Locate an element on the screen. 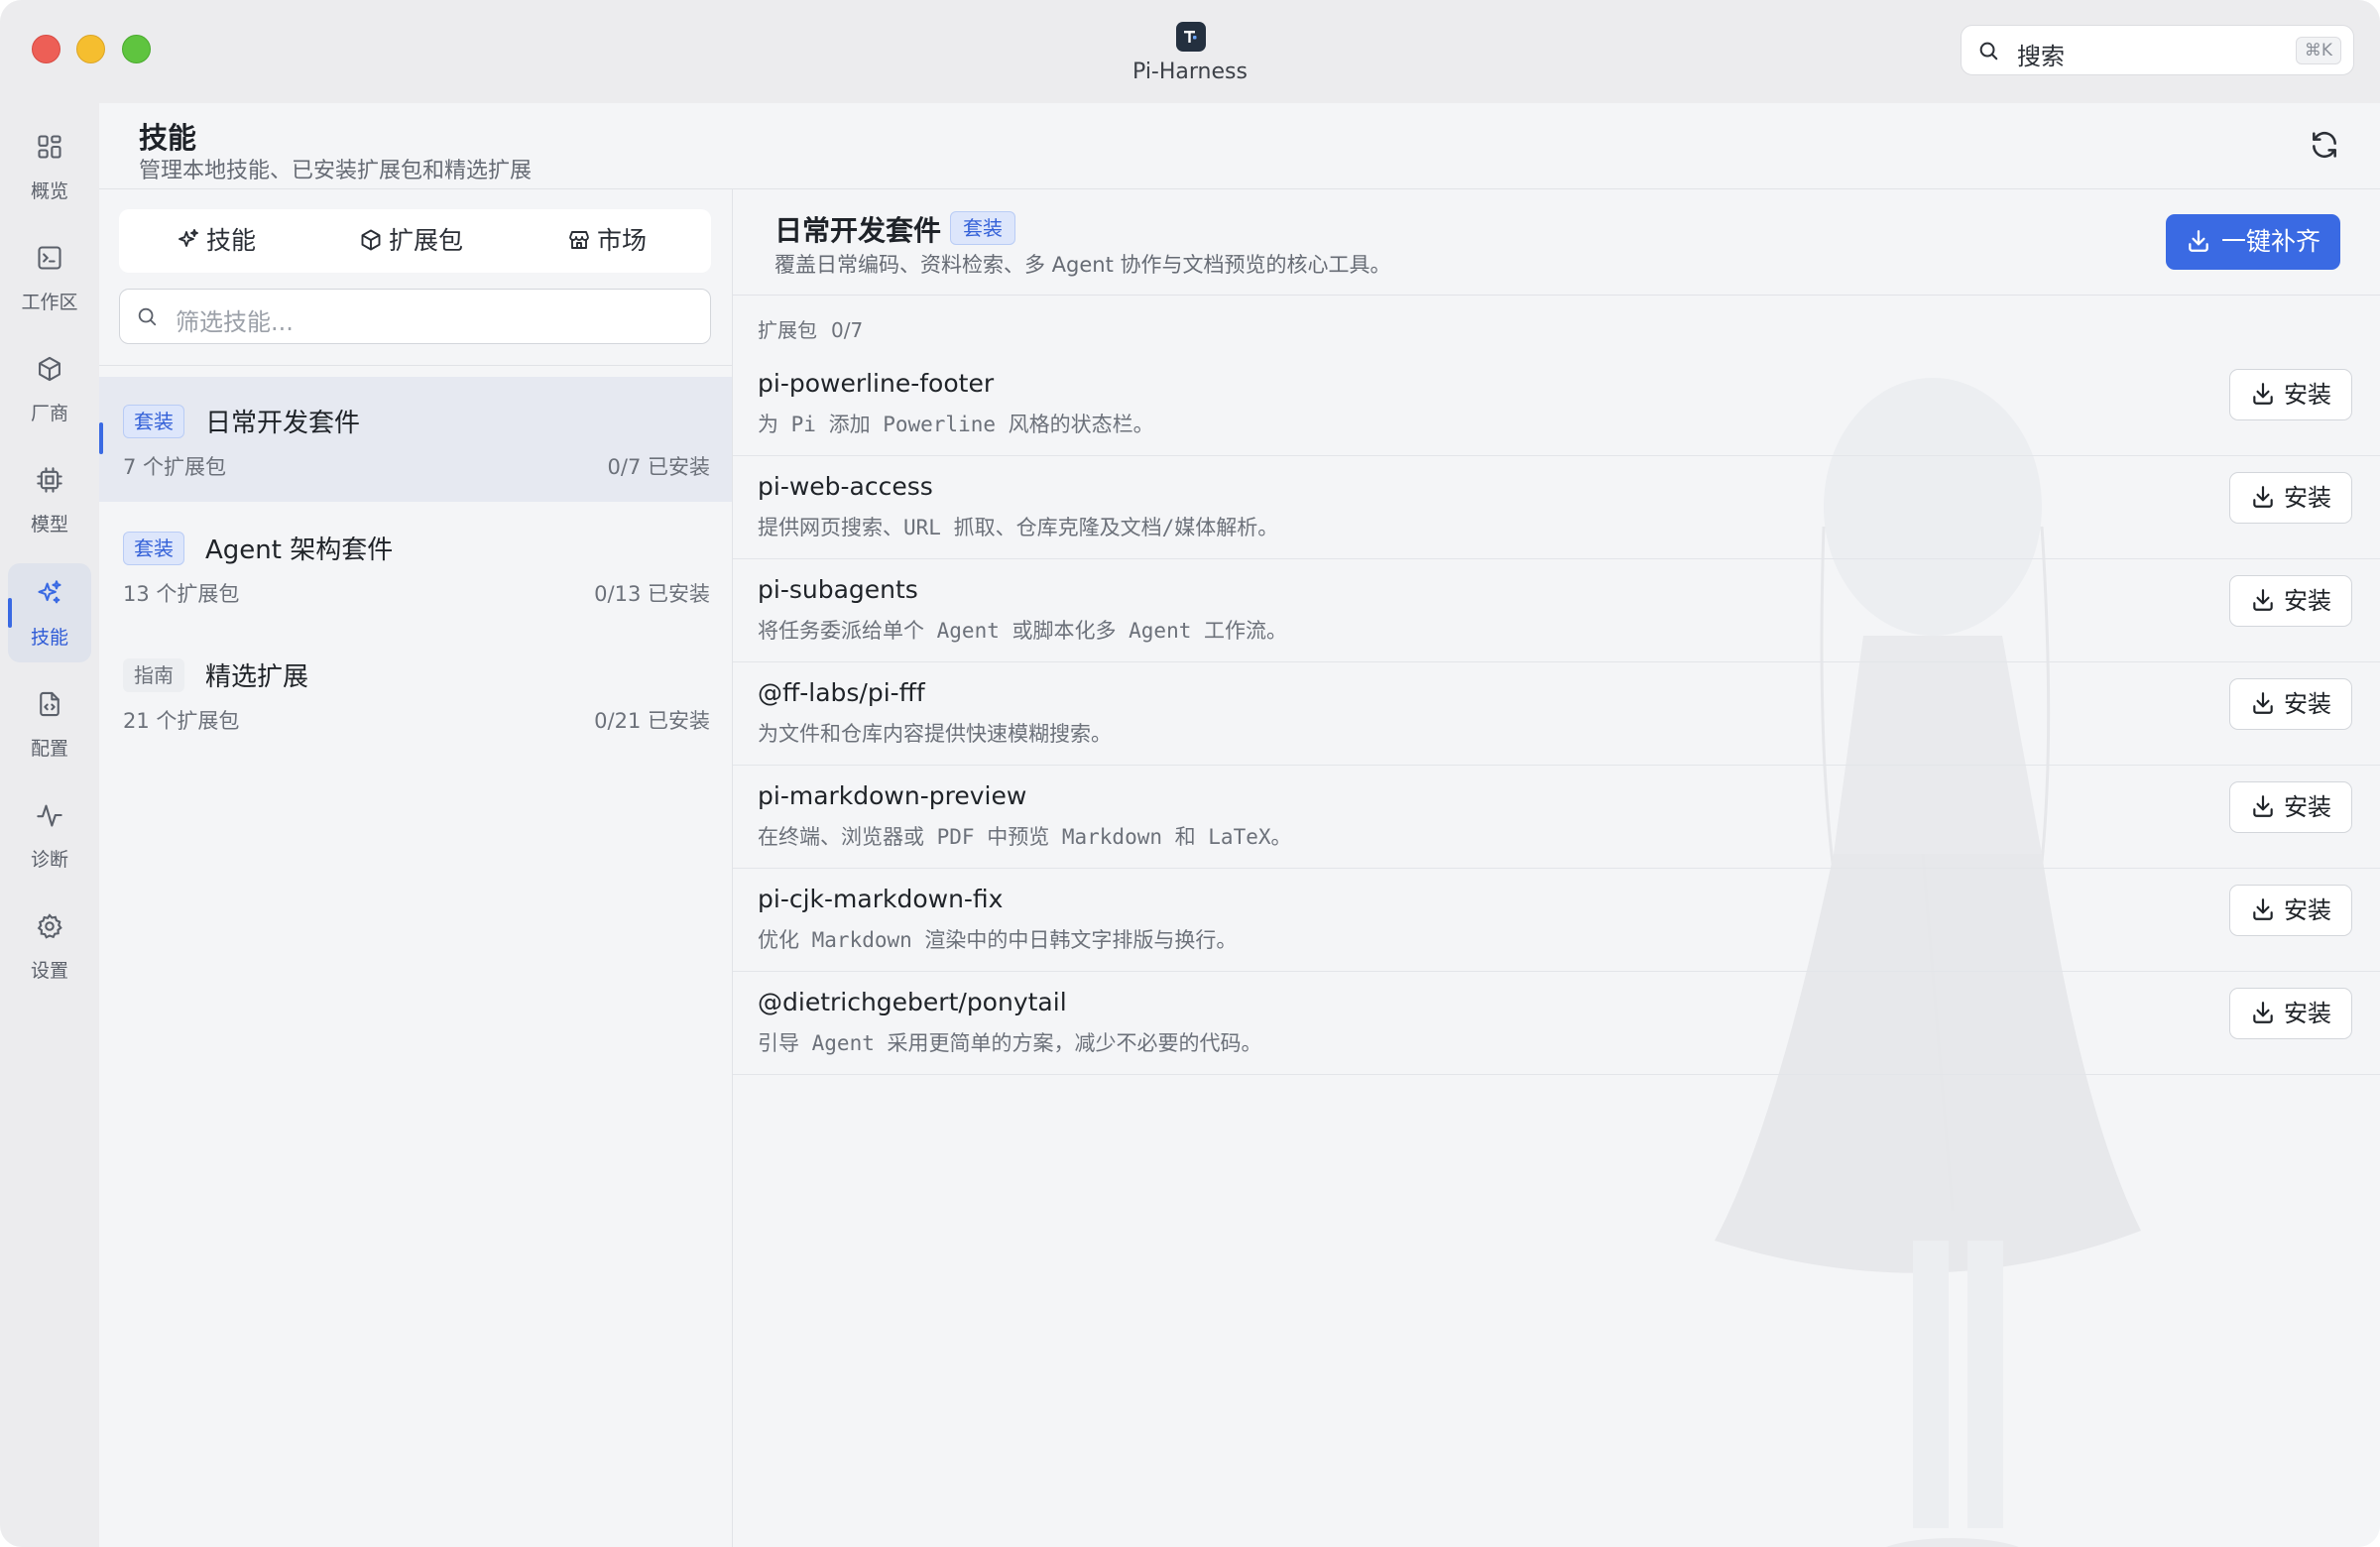 Image resolution: width=2380 pixels, height=1547 pixels. extension-description: 为文件和仓库内容提供快速模糊搜索。 is located at coordinates (935, 734).